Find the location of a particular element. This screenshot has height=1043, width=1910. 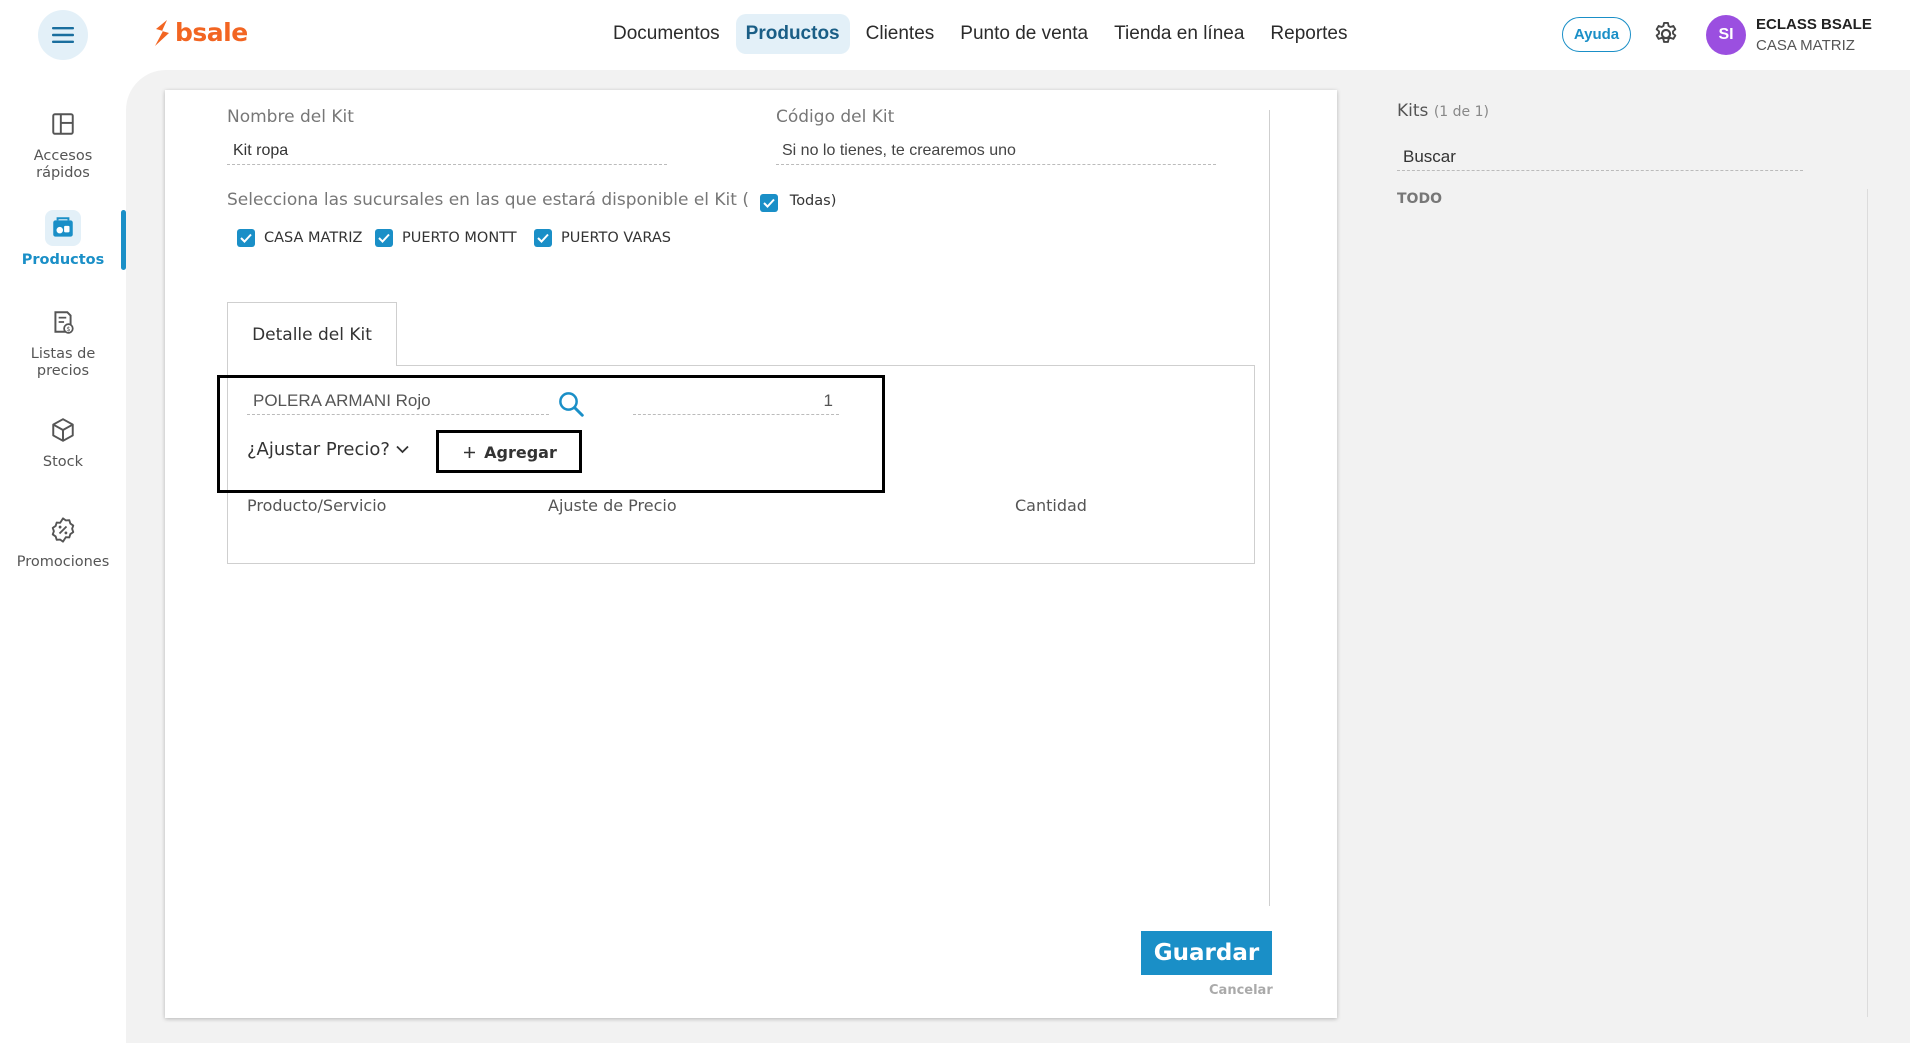

branch-option-puerto-montt: PUERTO MONTT is located at coordinates (446, 238).